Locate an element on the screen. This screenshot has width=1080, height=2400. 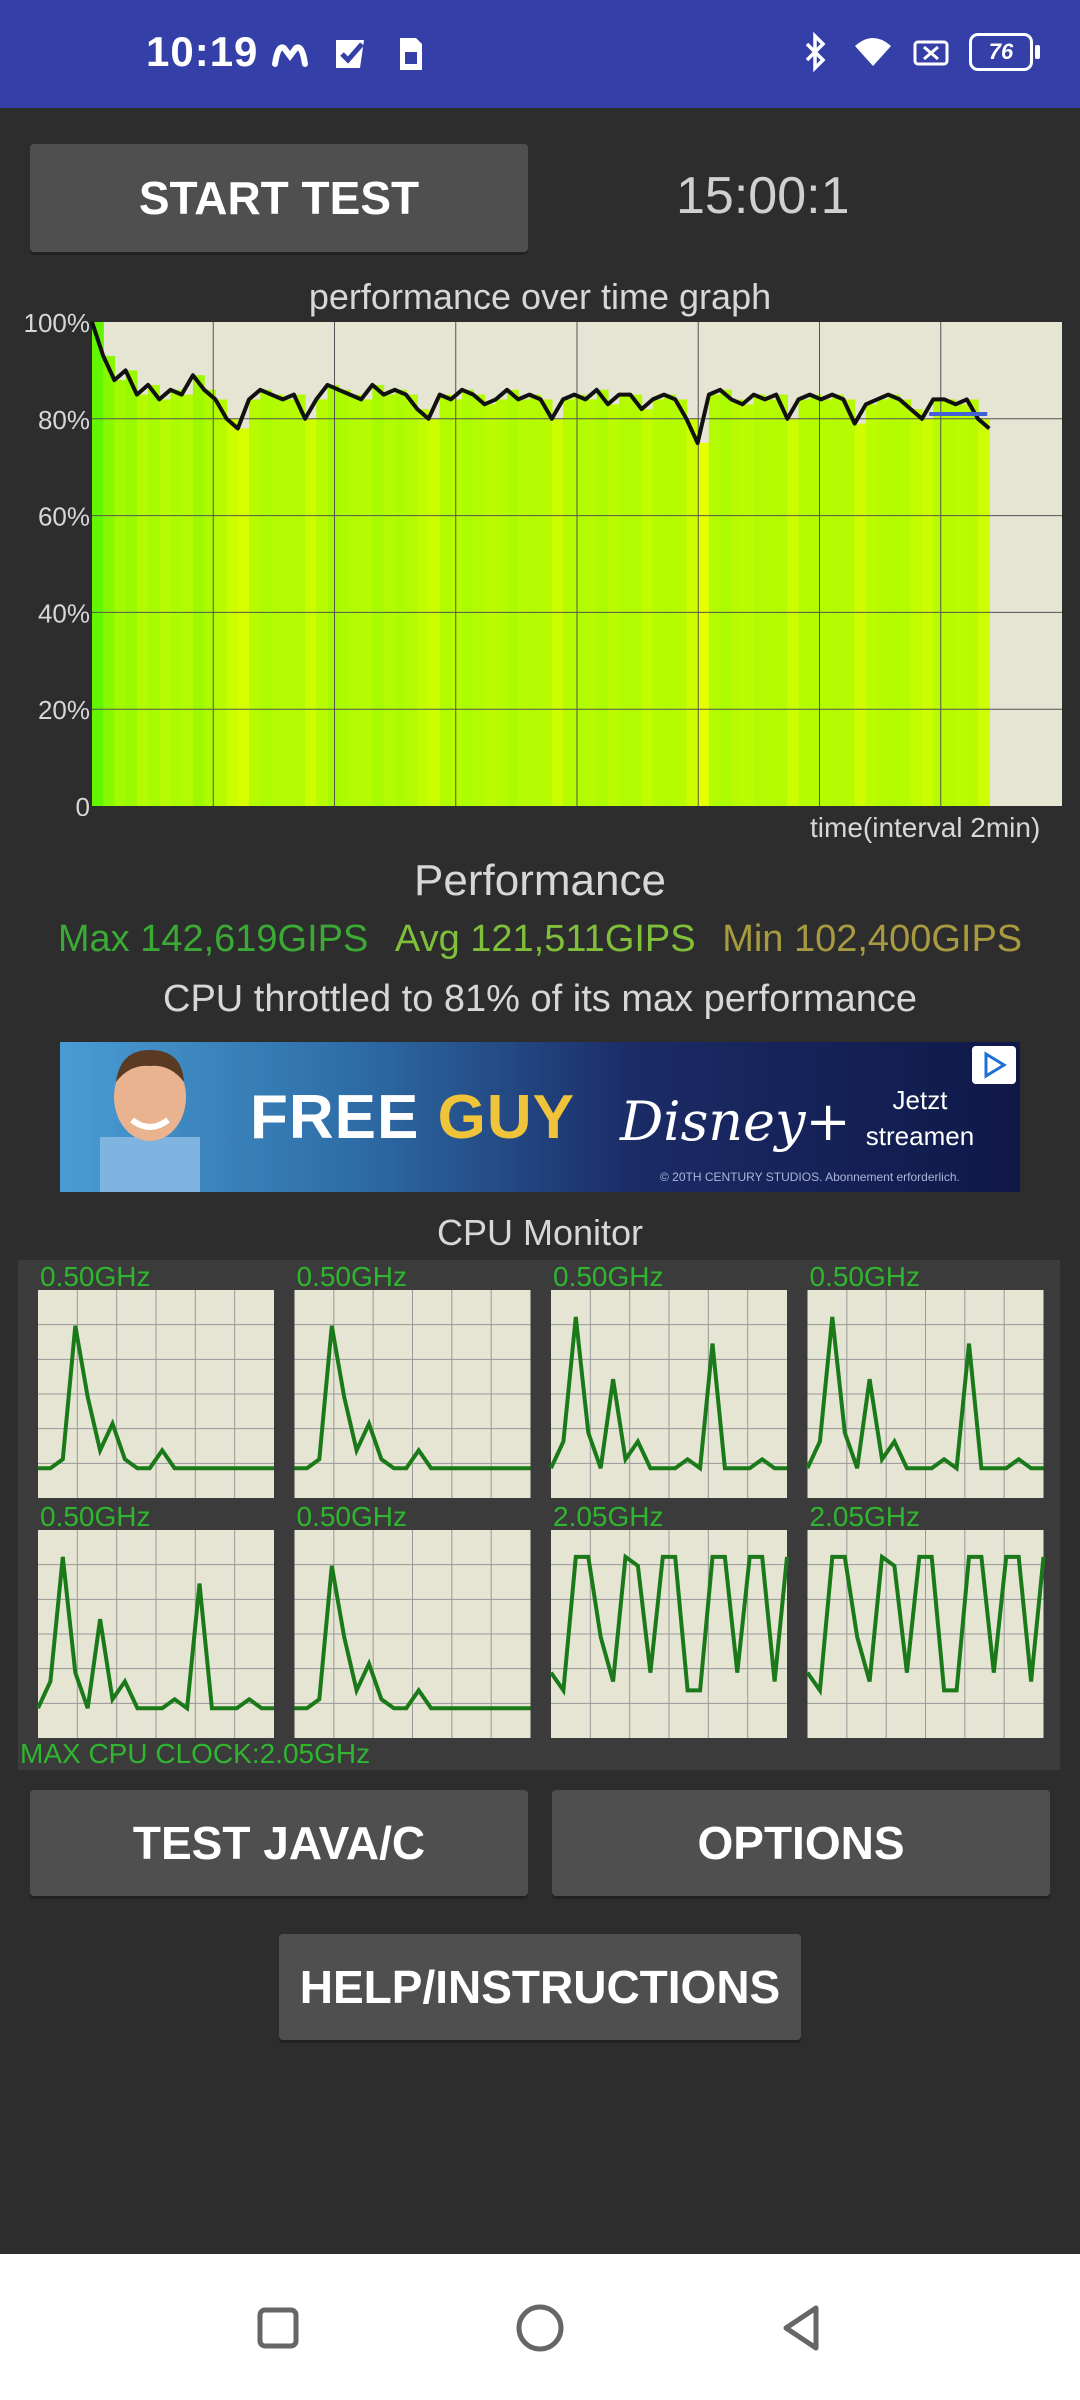
status-bar: 10:19 76 is located at coordinates (540, 54).